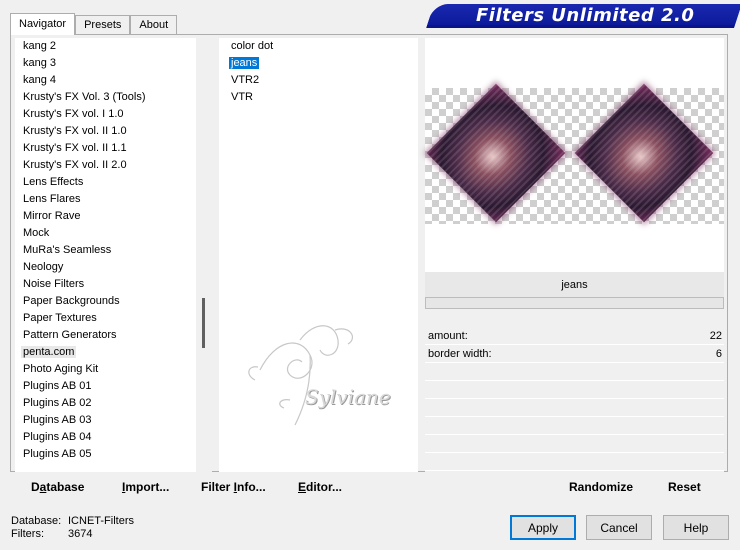 The image size is (740, 550). What do you see at coordinates (113, 131) in the screenshot?
I see `category-item: Krusty's FX vol. II 1.0` at bounding box center [113, 131].